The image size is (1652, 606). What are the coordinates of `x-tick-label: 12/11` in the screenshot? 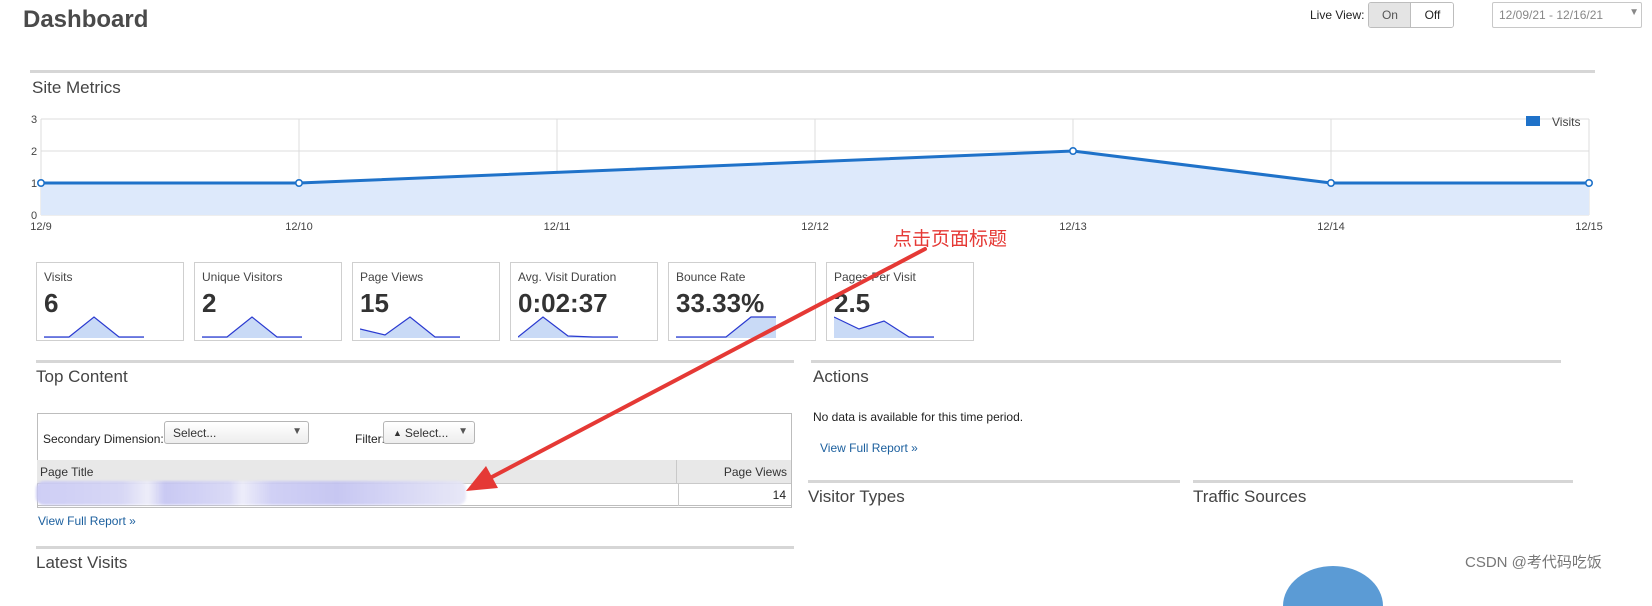 It's located at (557, 227).